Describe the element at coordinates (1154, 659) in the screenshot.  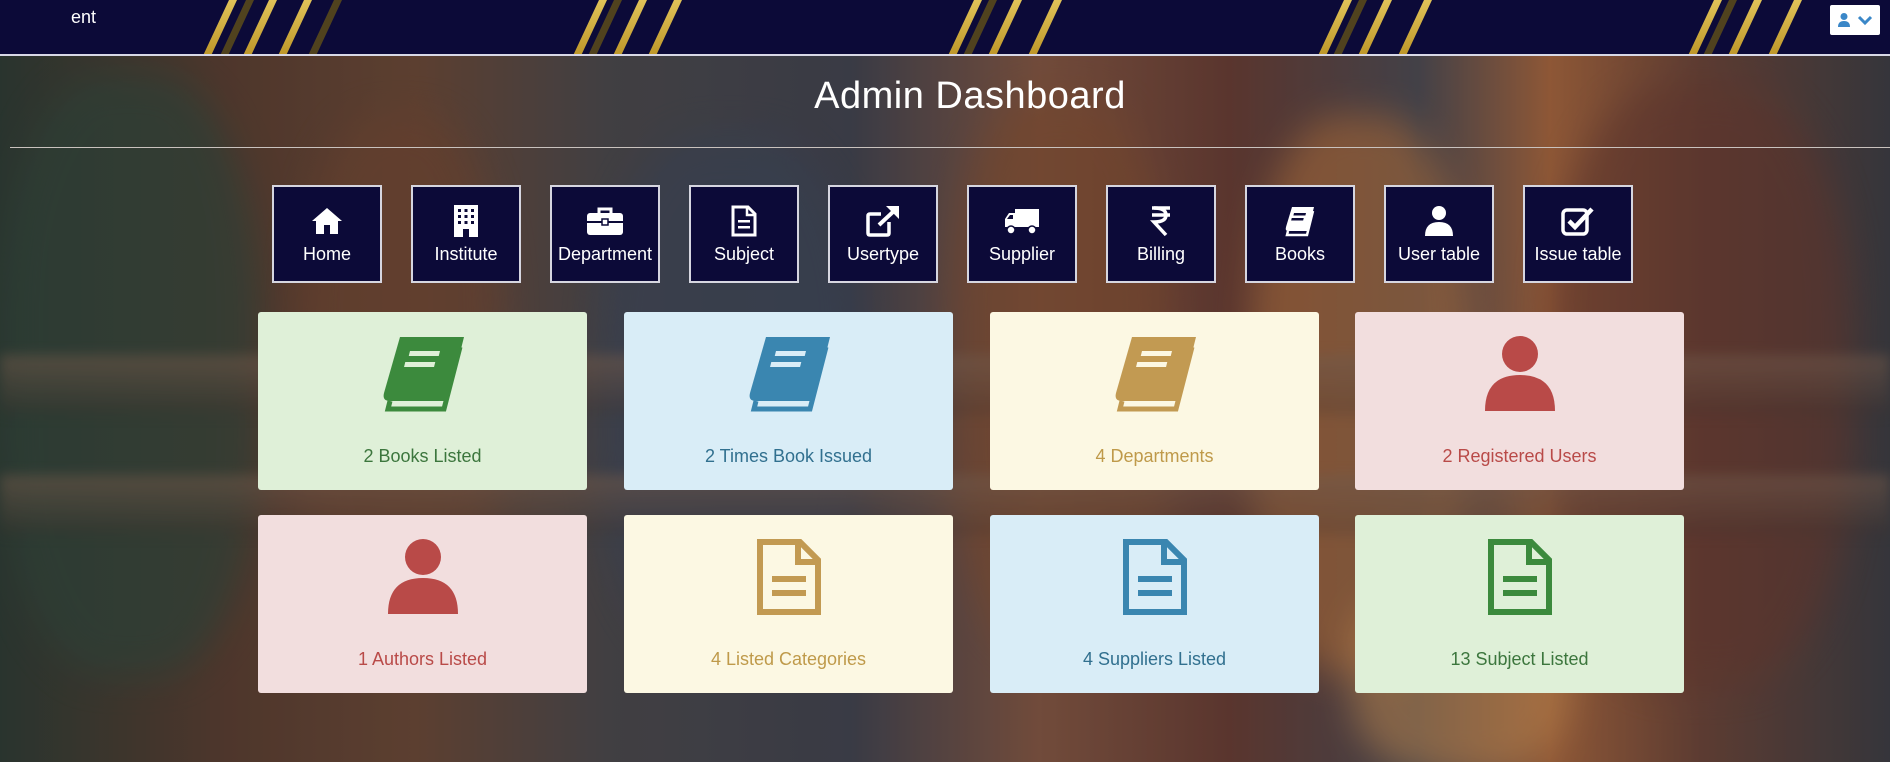
I see `stat-label: 4 Suppliers Listed` at that location.